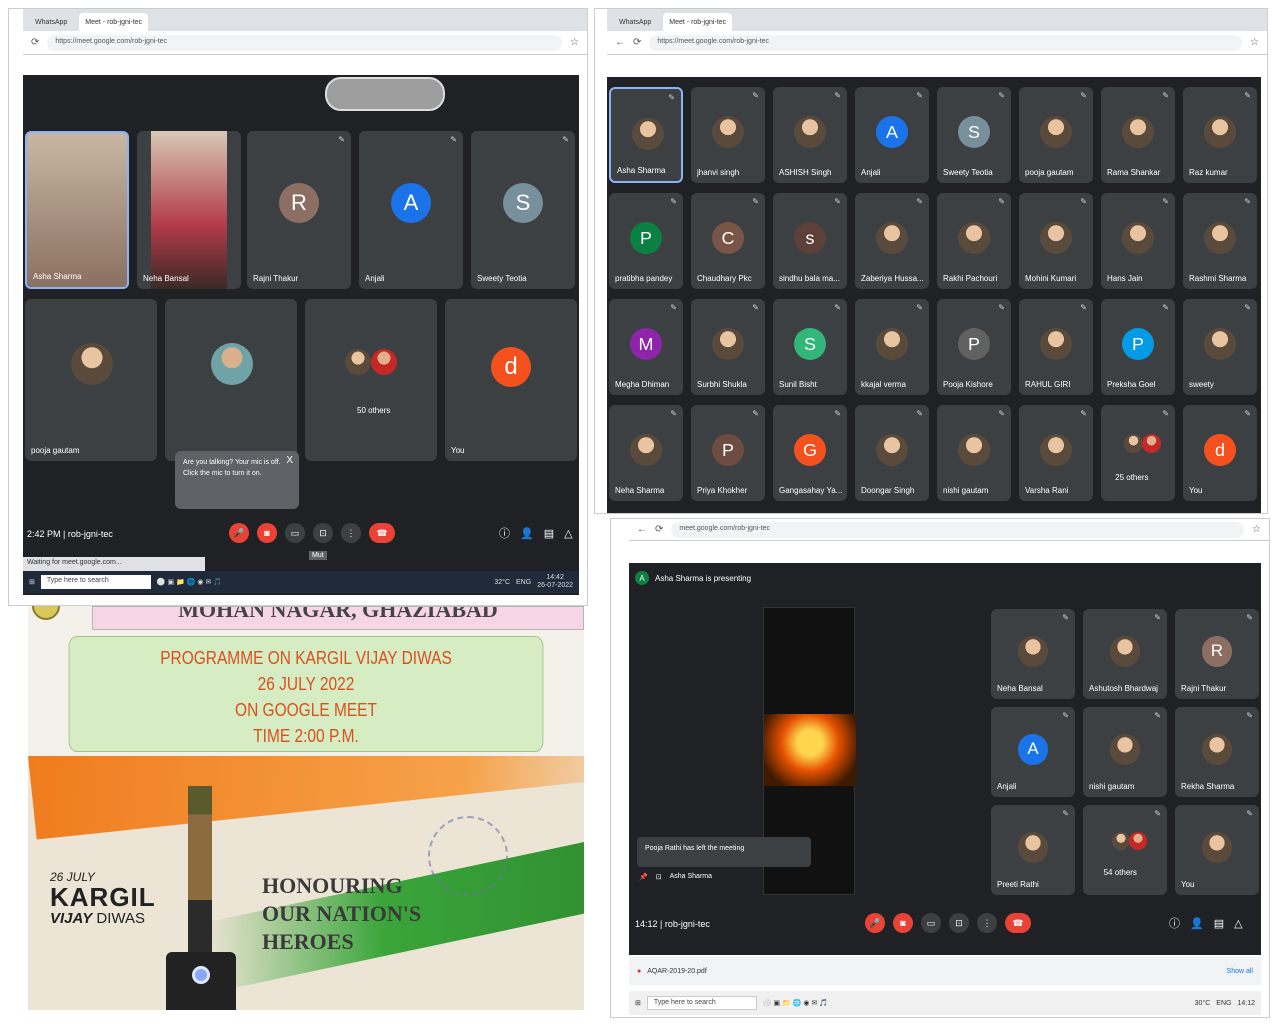  Describe the element at coordinates (289, 460) in the screenshot. I see `close-icon: X` at that location.